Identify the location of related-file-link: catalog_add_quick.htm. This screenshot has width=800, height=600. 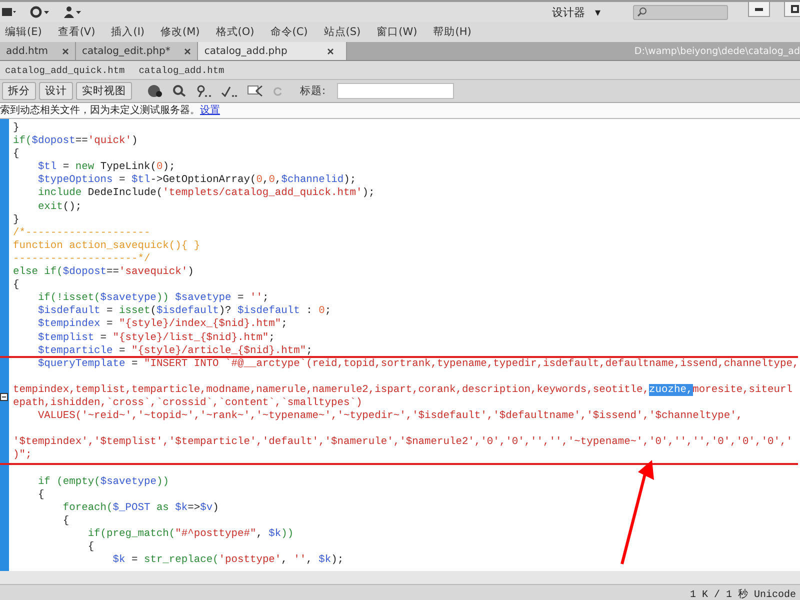
(65, 70).